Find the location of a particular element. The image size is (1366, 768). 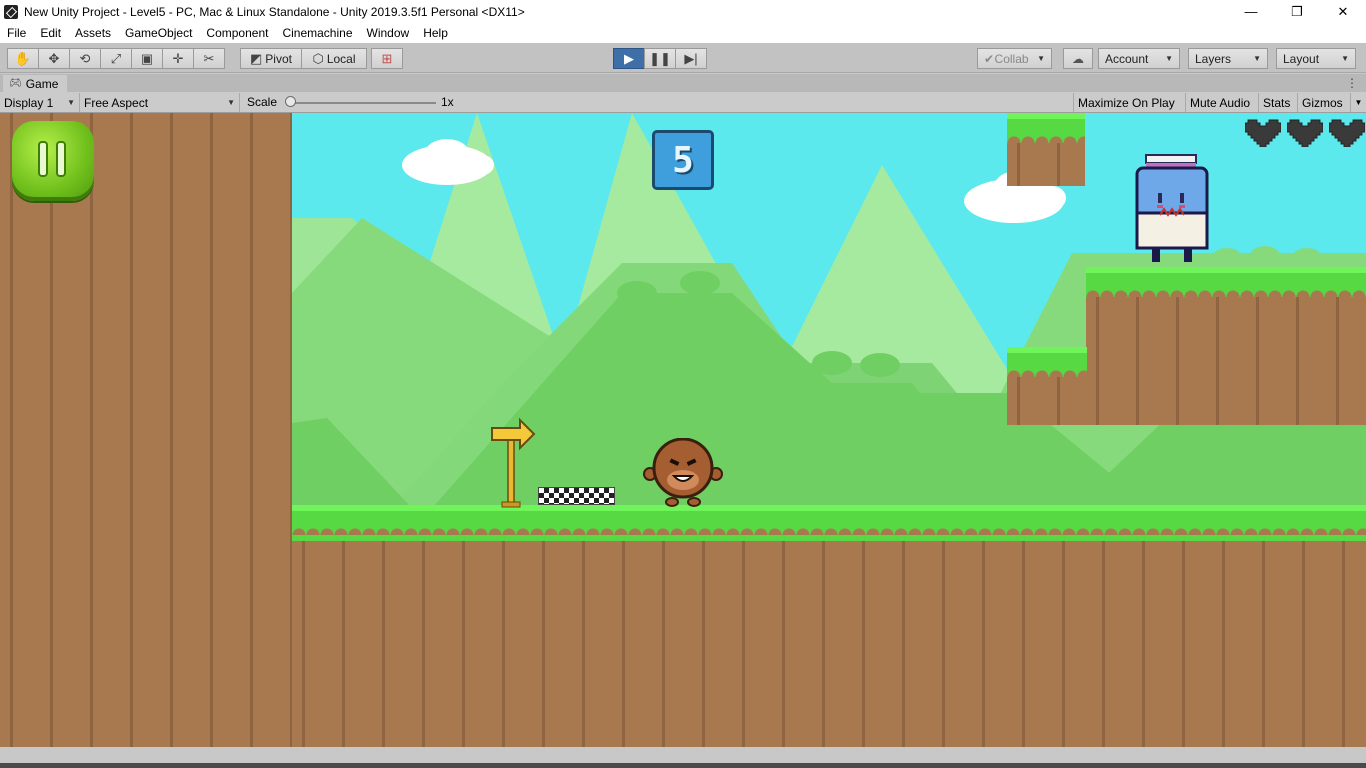

step-button: ▶| is located at coordinates (691, 58).